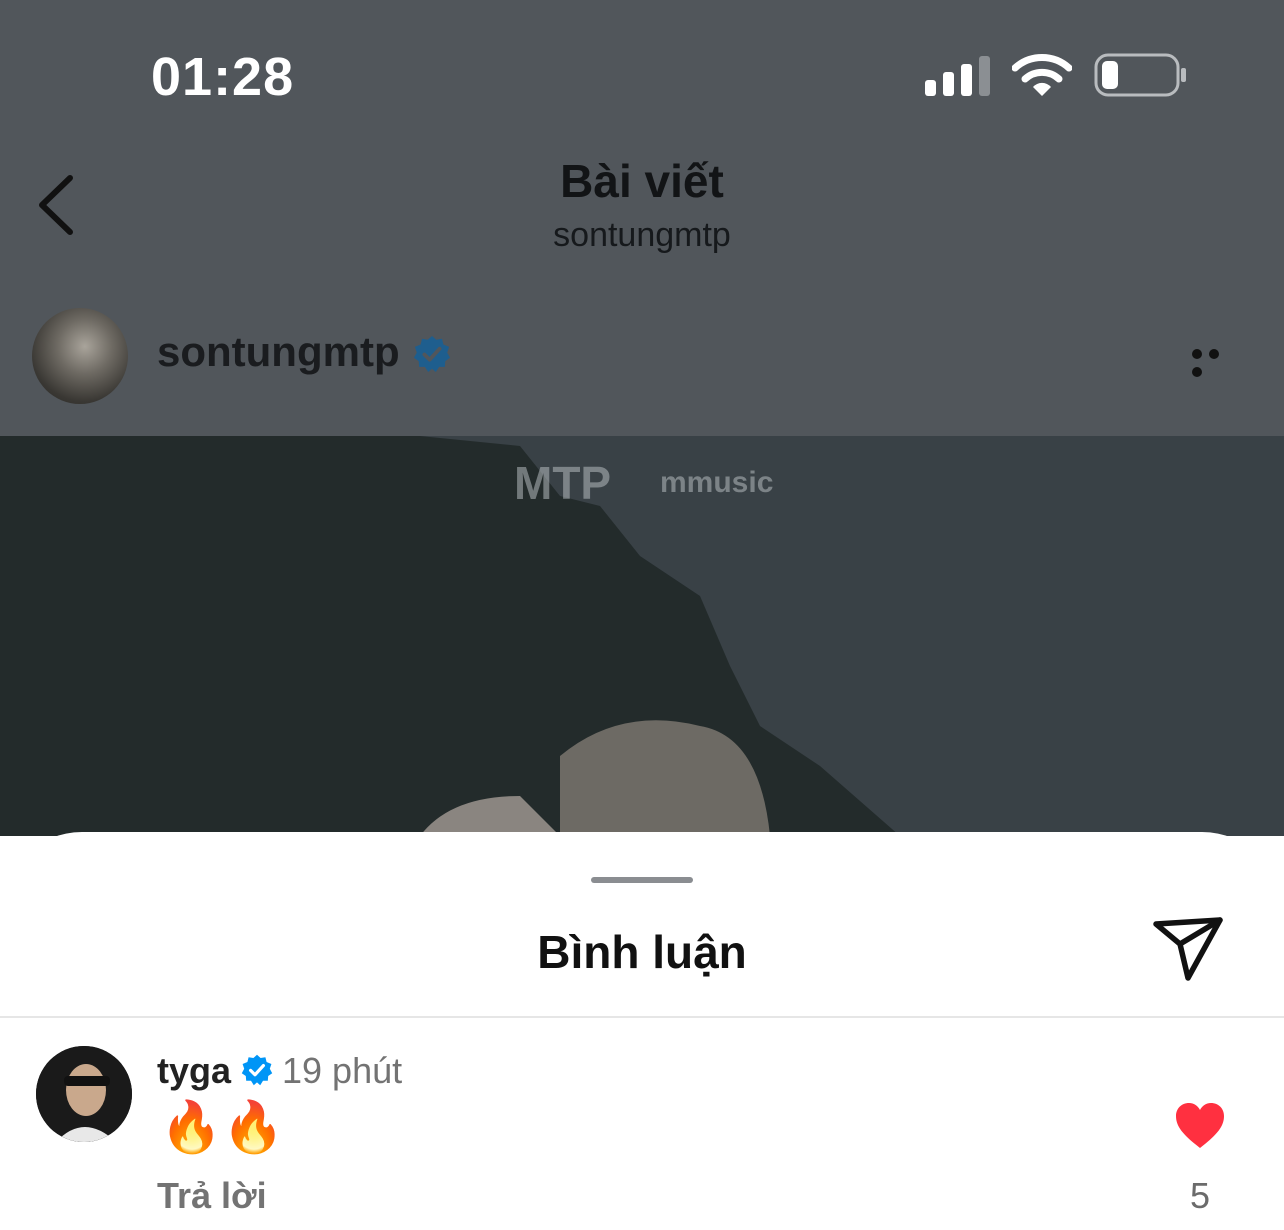  What do you see at coordinates (642, 181) in the screenshot?
I see `page-title: Bài viết` at bounding box center [642, 181].